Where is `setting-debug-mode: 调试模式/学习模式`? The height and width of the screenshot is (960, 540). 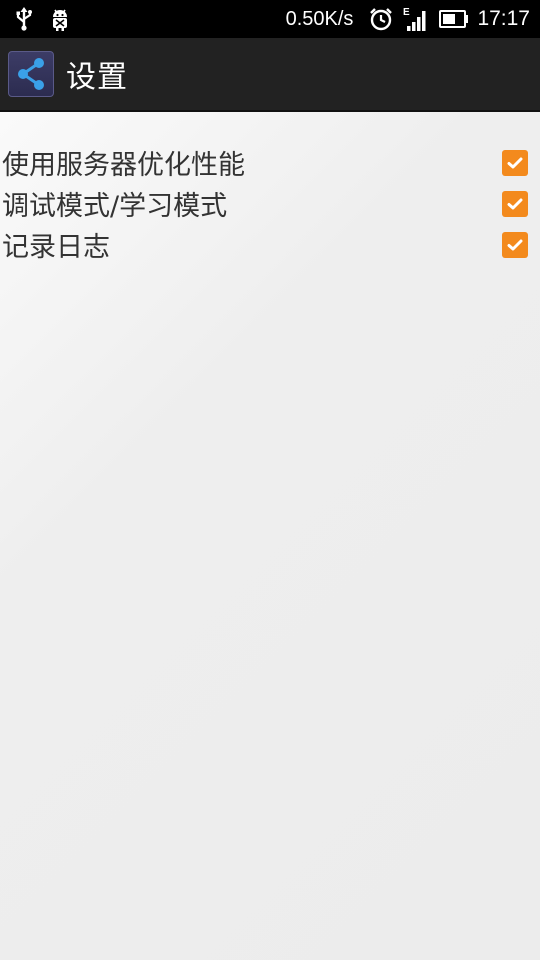
setting-debug-mode: 调试模式/学习模式 is located at coordinates (270, 203).